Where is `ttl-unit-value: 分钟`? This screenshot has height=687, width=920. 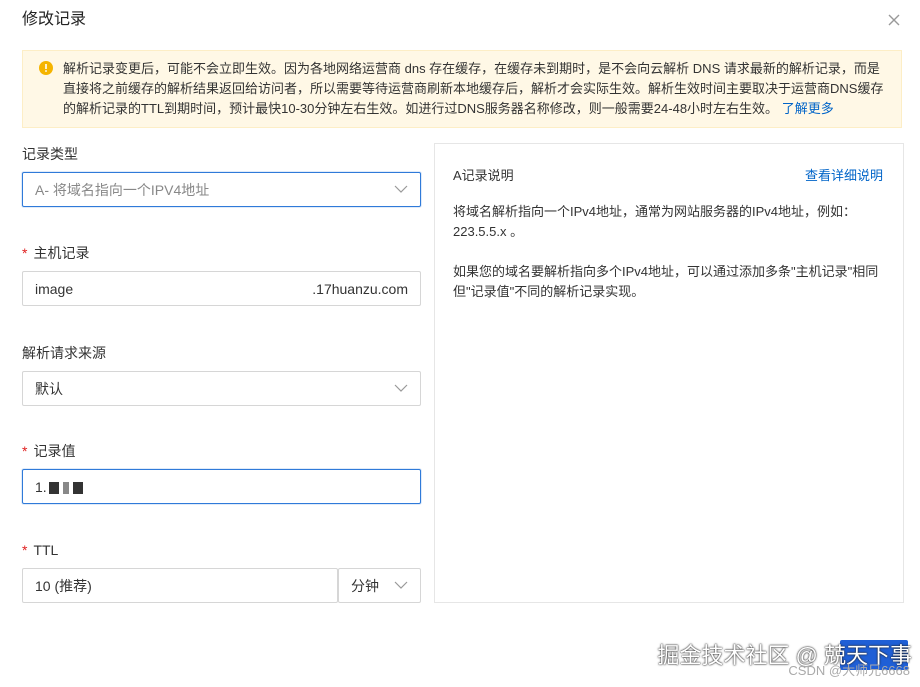
ttl-unit-value: 分钟 is located at coordinates (365, 586).